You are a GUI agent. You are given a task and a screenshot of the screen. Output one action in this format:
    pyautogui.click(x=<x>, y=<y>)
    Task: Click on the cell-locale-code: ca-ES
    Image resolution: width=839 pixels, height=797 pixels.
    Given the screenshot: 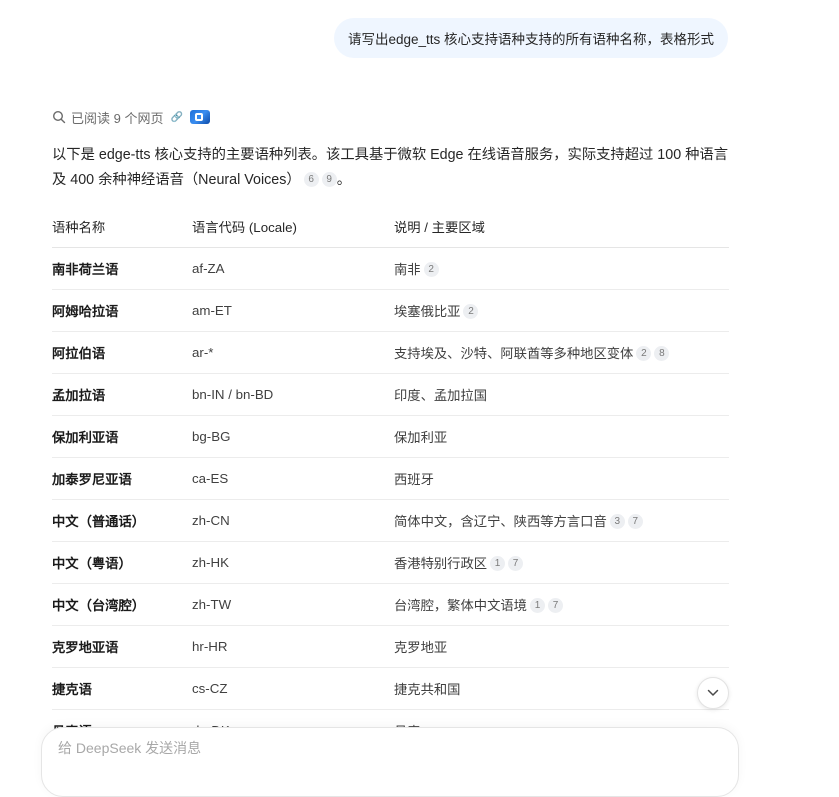 What is the action you would take?
    pyautogui.click(x=293, y=478)
    